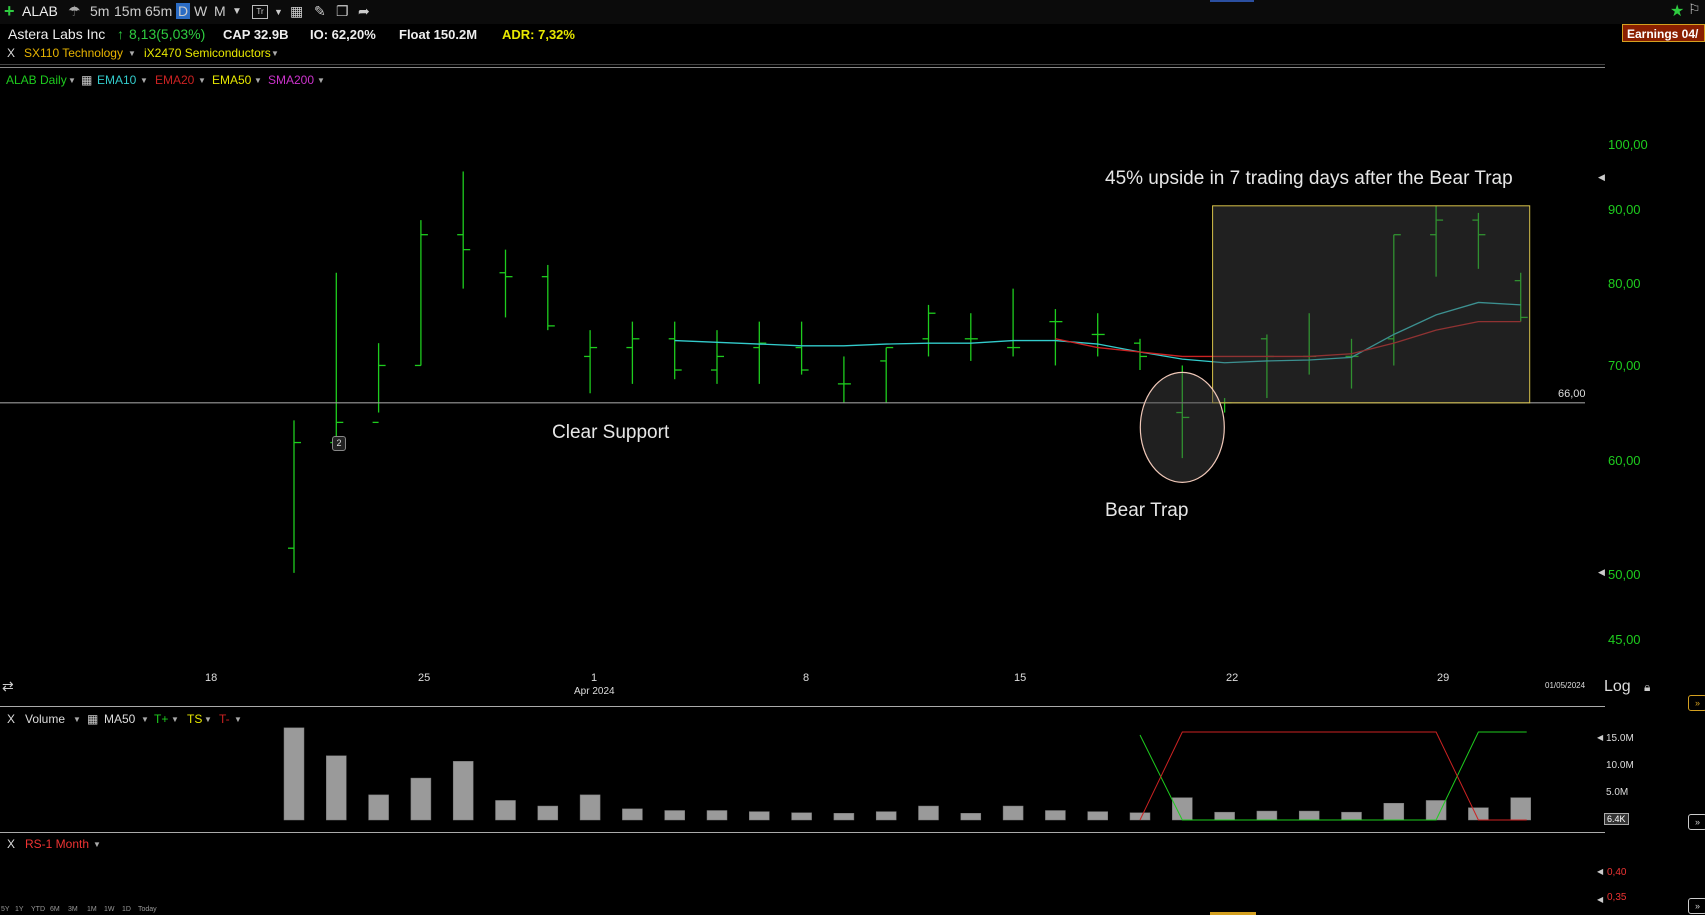 The image size is (1705, 915). Describe the element at coordinates (158, 11) in the screenshot. I see `interval-65m: 65m` at that location.